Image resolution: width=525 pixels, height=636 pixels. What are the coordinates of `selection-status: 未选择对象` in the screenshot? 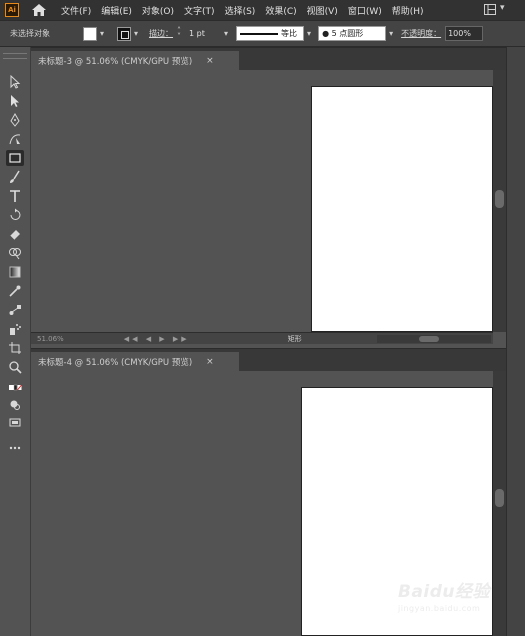 It's located at (30, 33).